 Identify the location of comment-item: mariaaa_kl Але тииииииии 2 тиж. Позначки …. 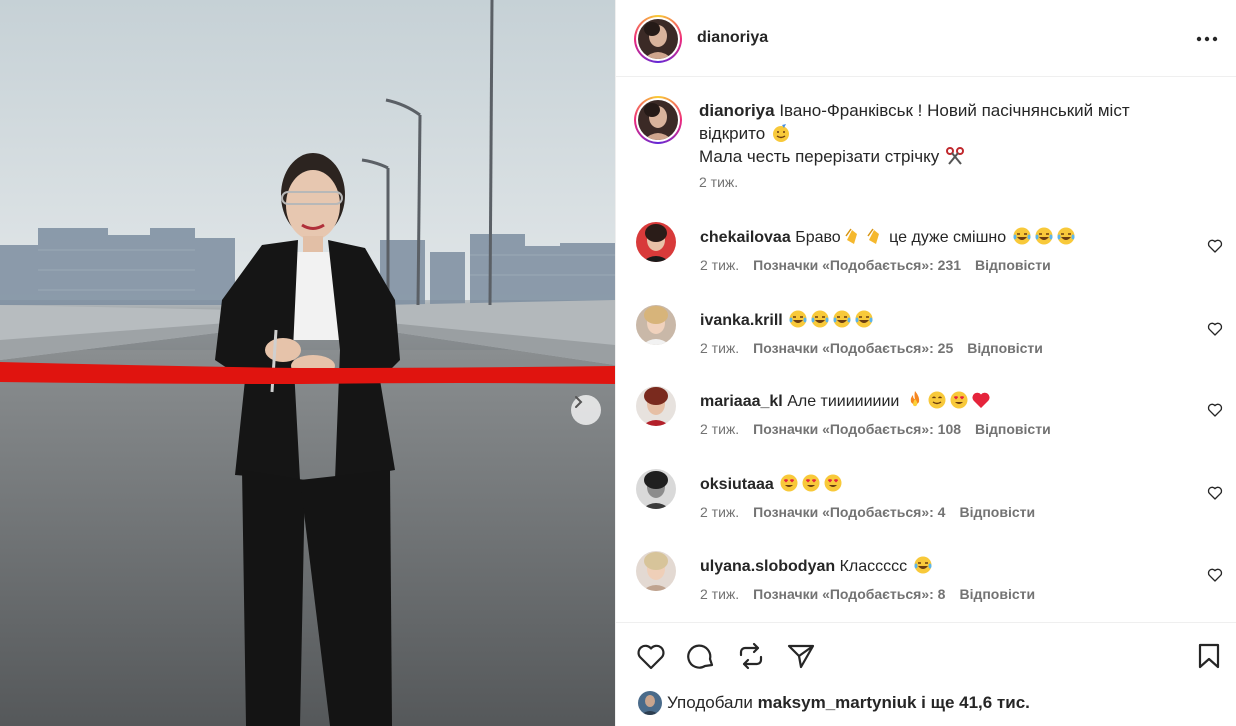
(926, 421).